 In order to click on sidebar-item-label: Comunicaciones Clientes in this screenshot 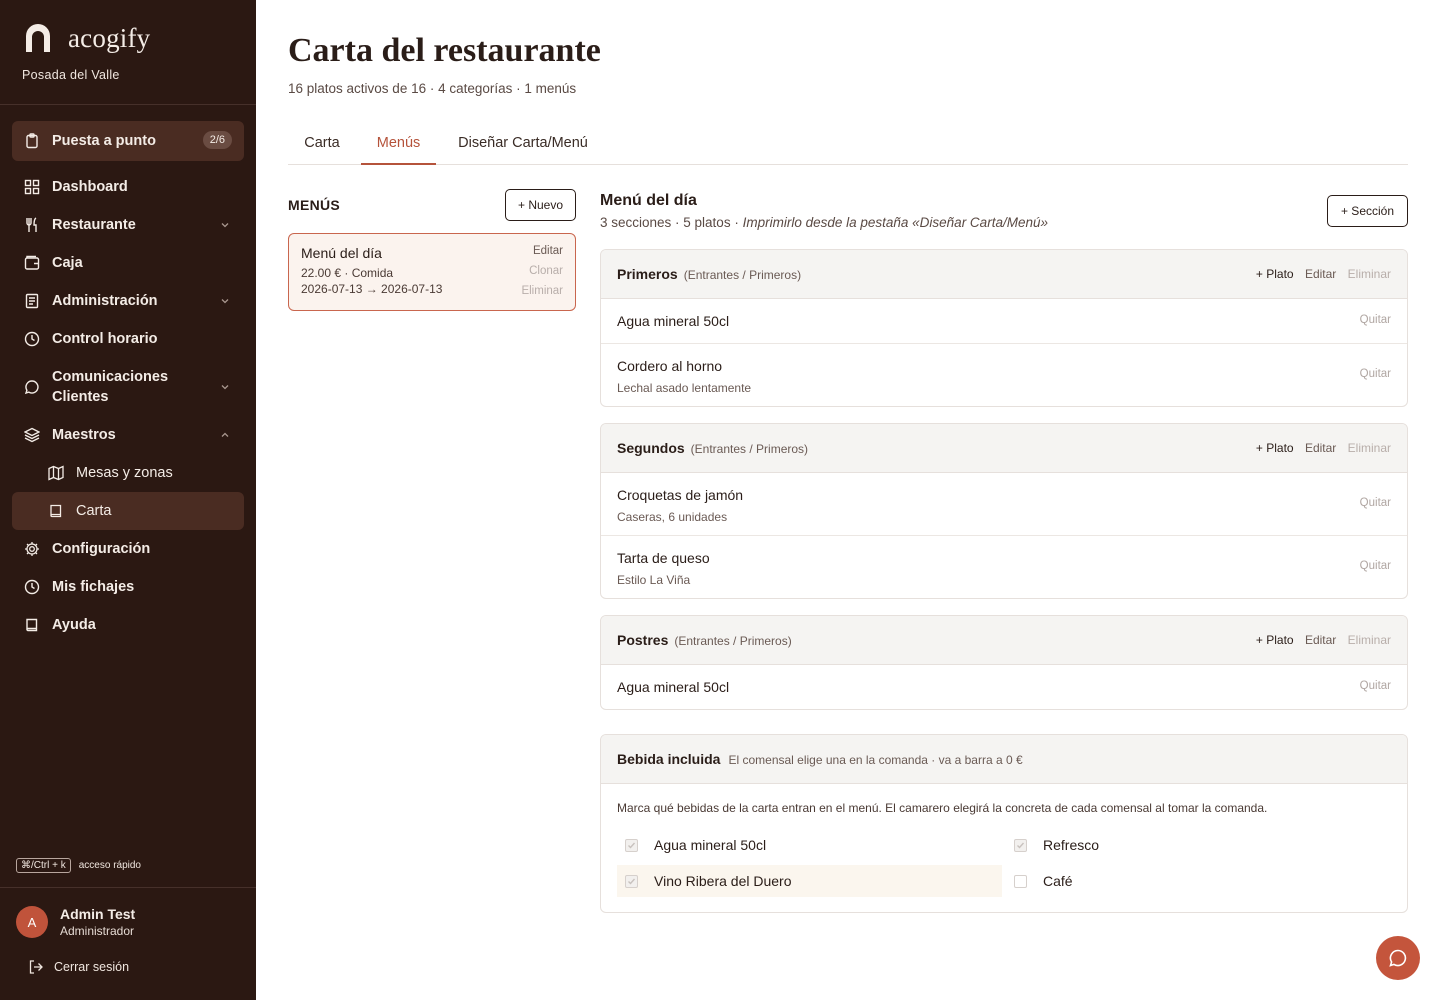, I will do `click(110, 387)`.